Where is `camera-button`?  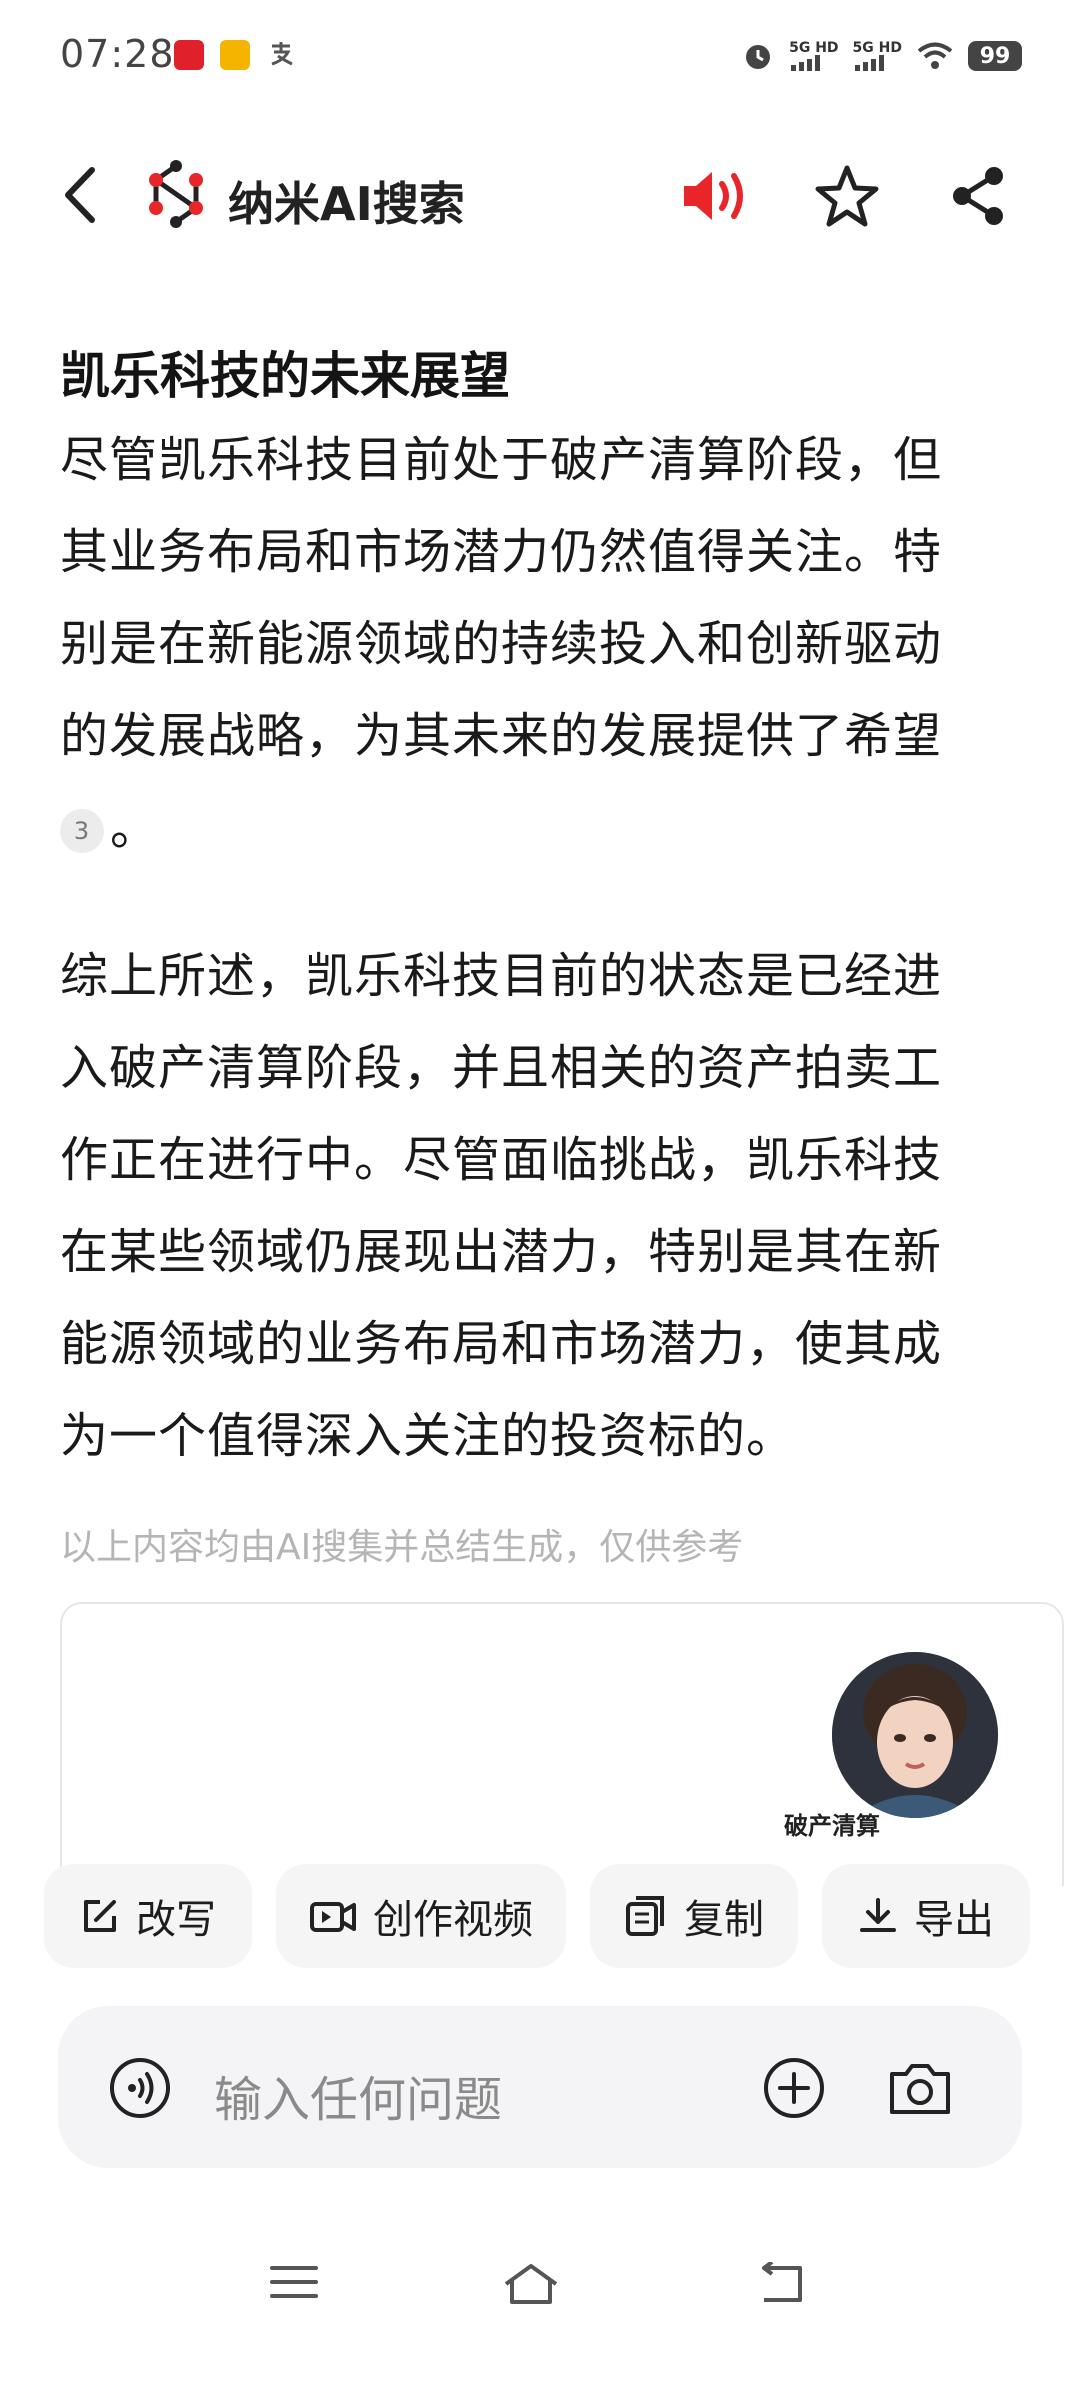 camera-button is located at coordinates (920, 2088).